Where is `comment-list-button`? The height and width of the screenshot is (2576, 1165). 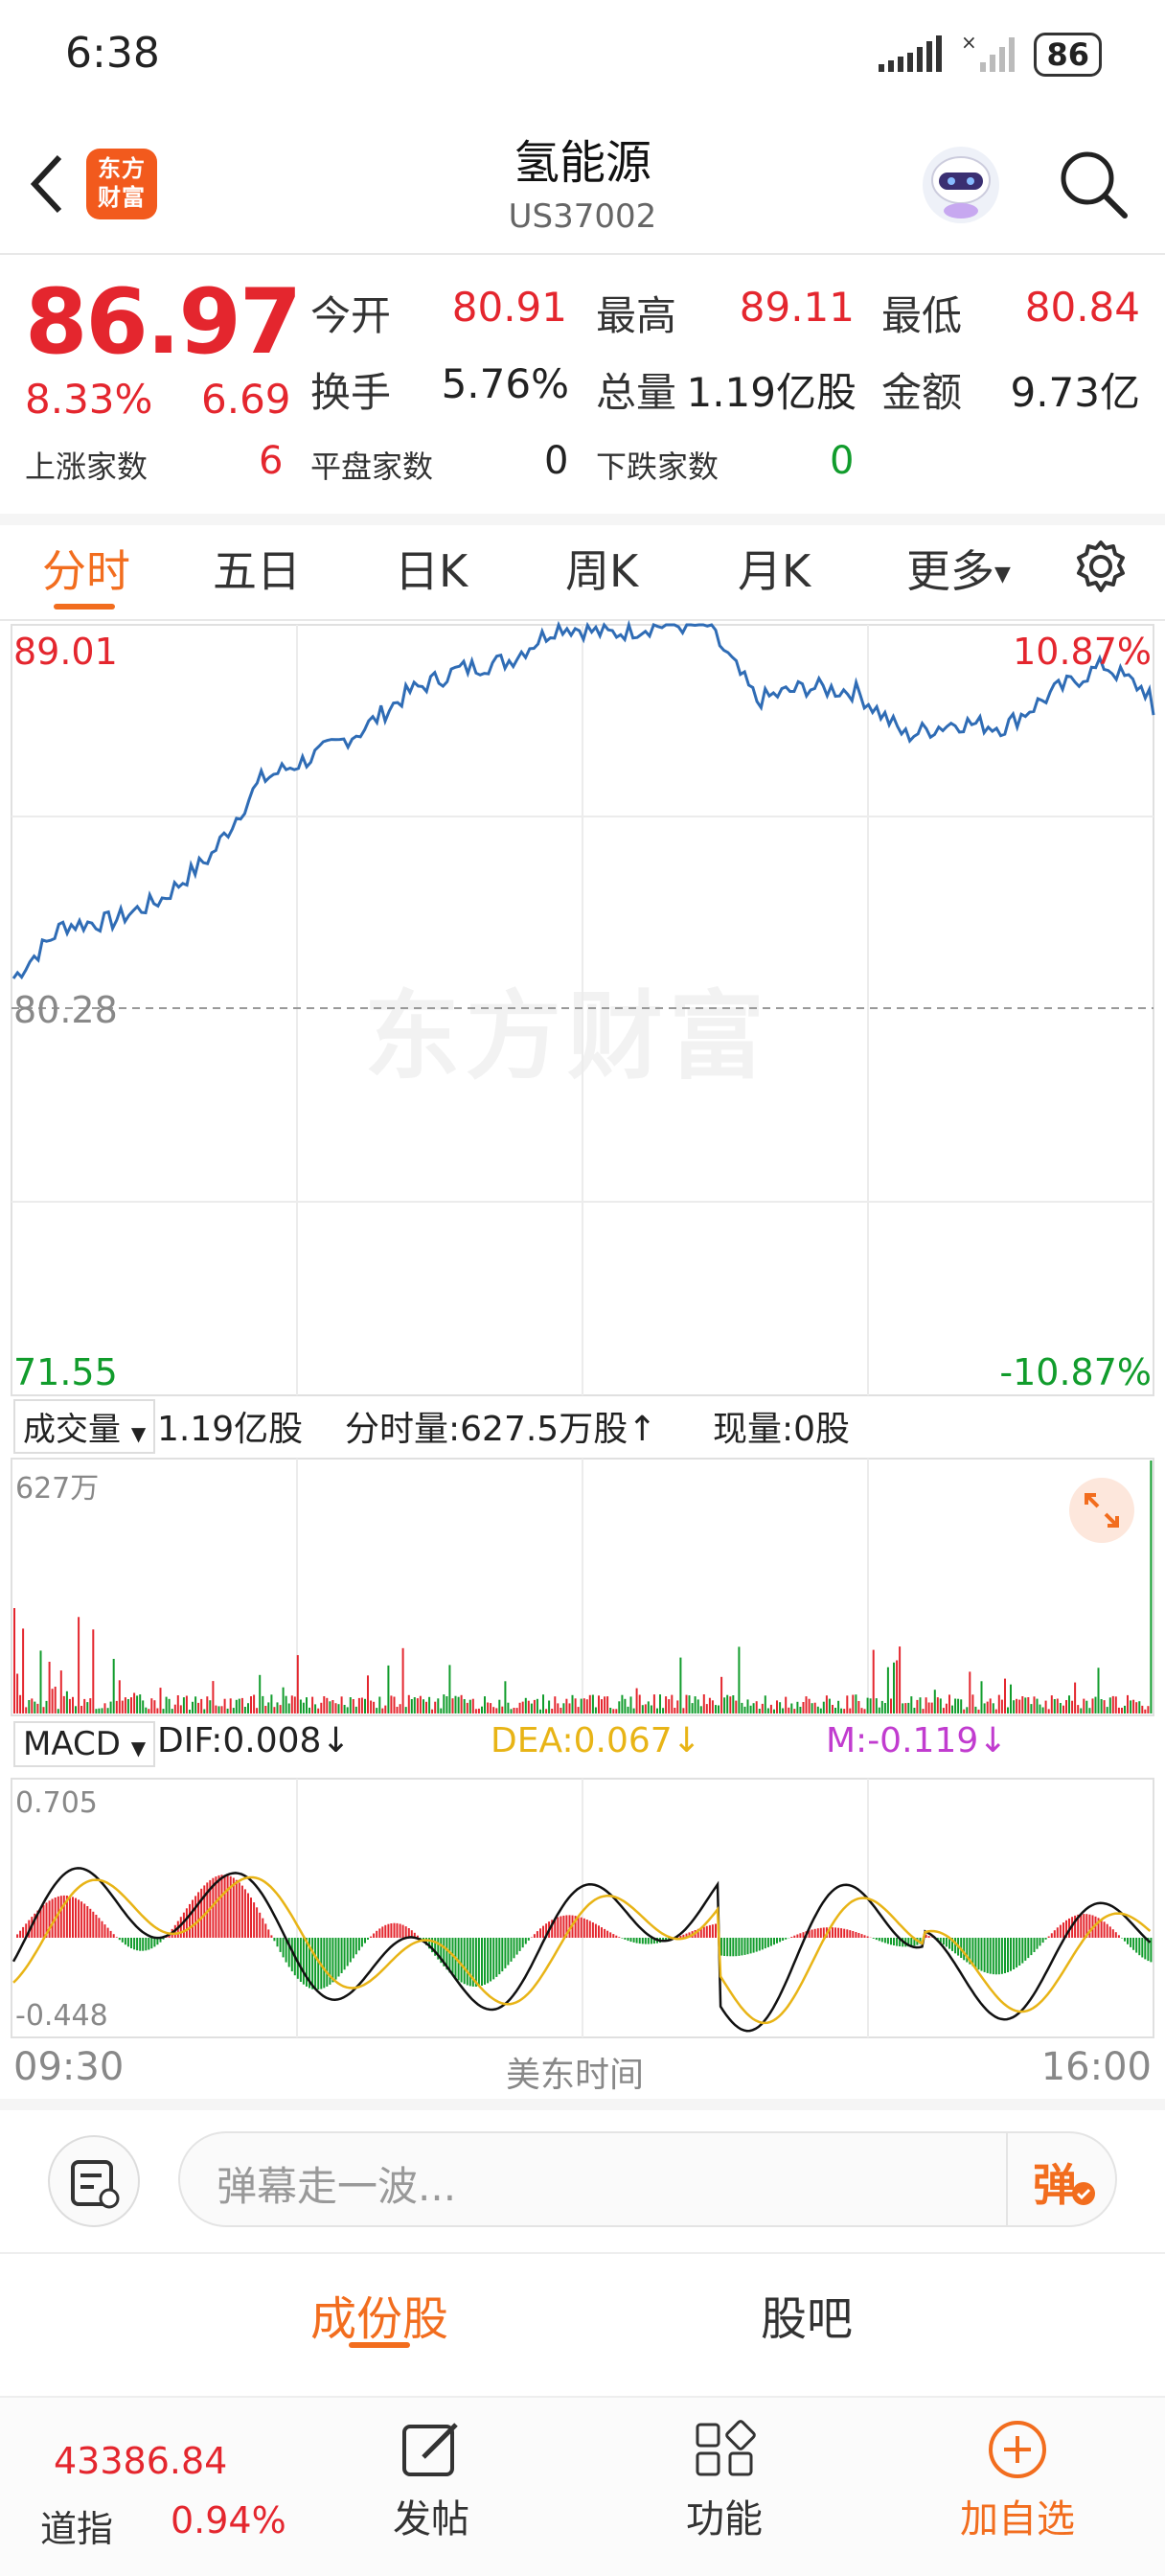
comment-list-button is located at coordinates (94, 2181).